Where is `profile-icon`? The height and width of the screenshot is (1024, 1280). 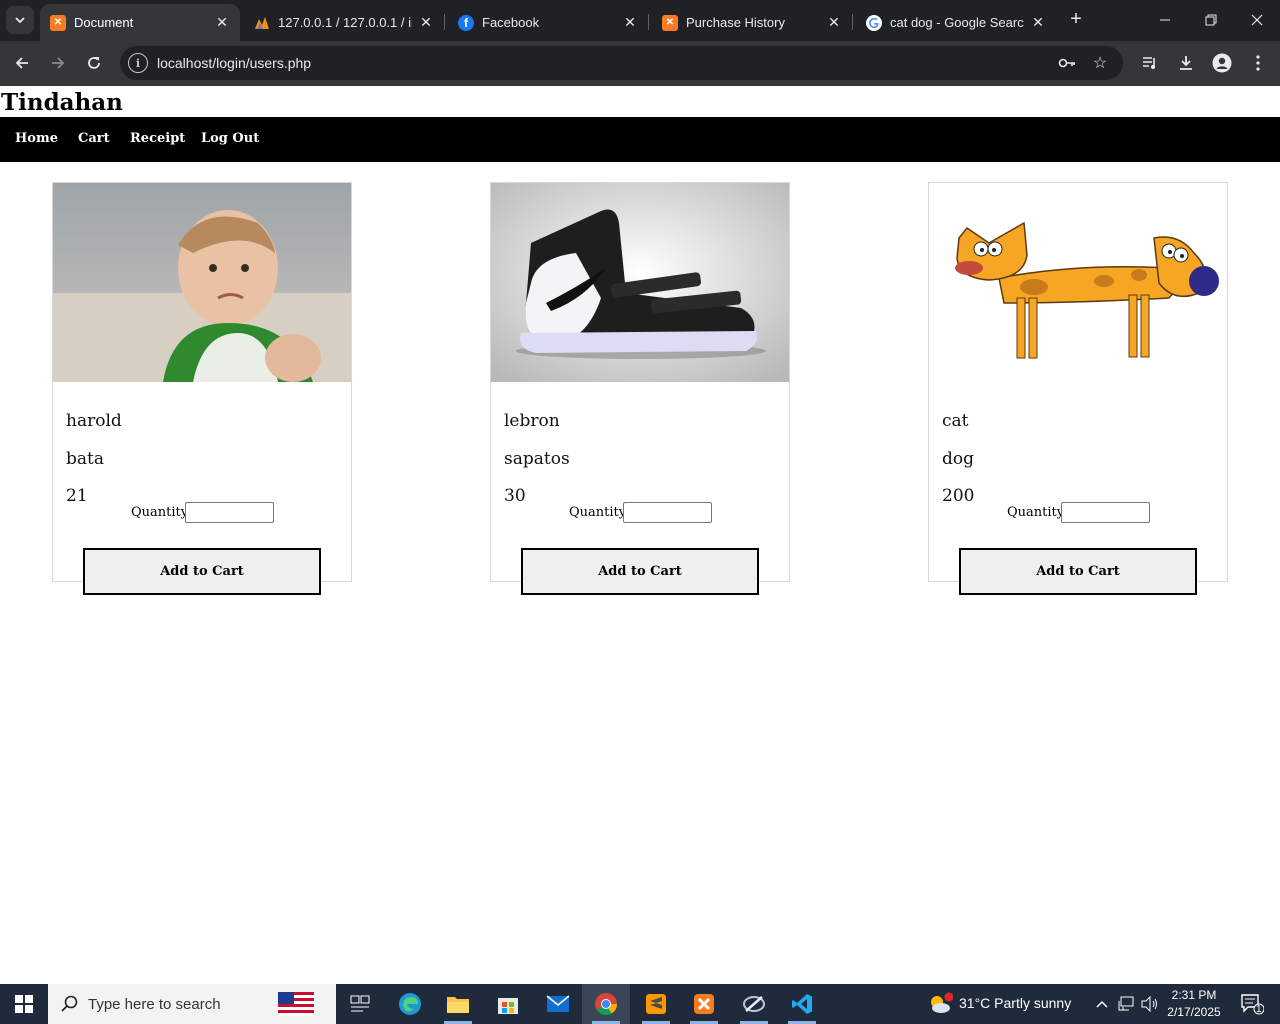 profile-icon is located at coordinates (1222, 63).